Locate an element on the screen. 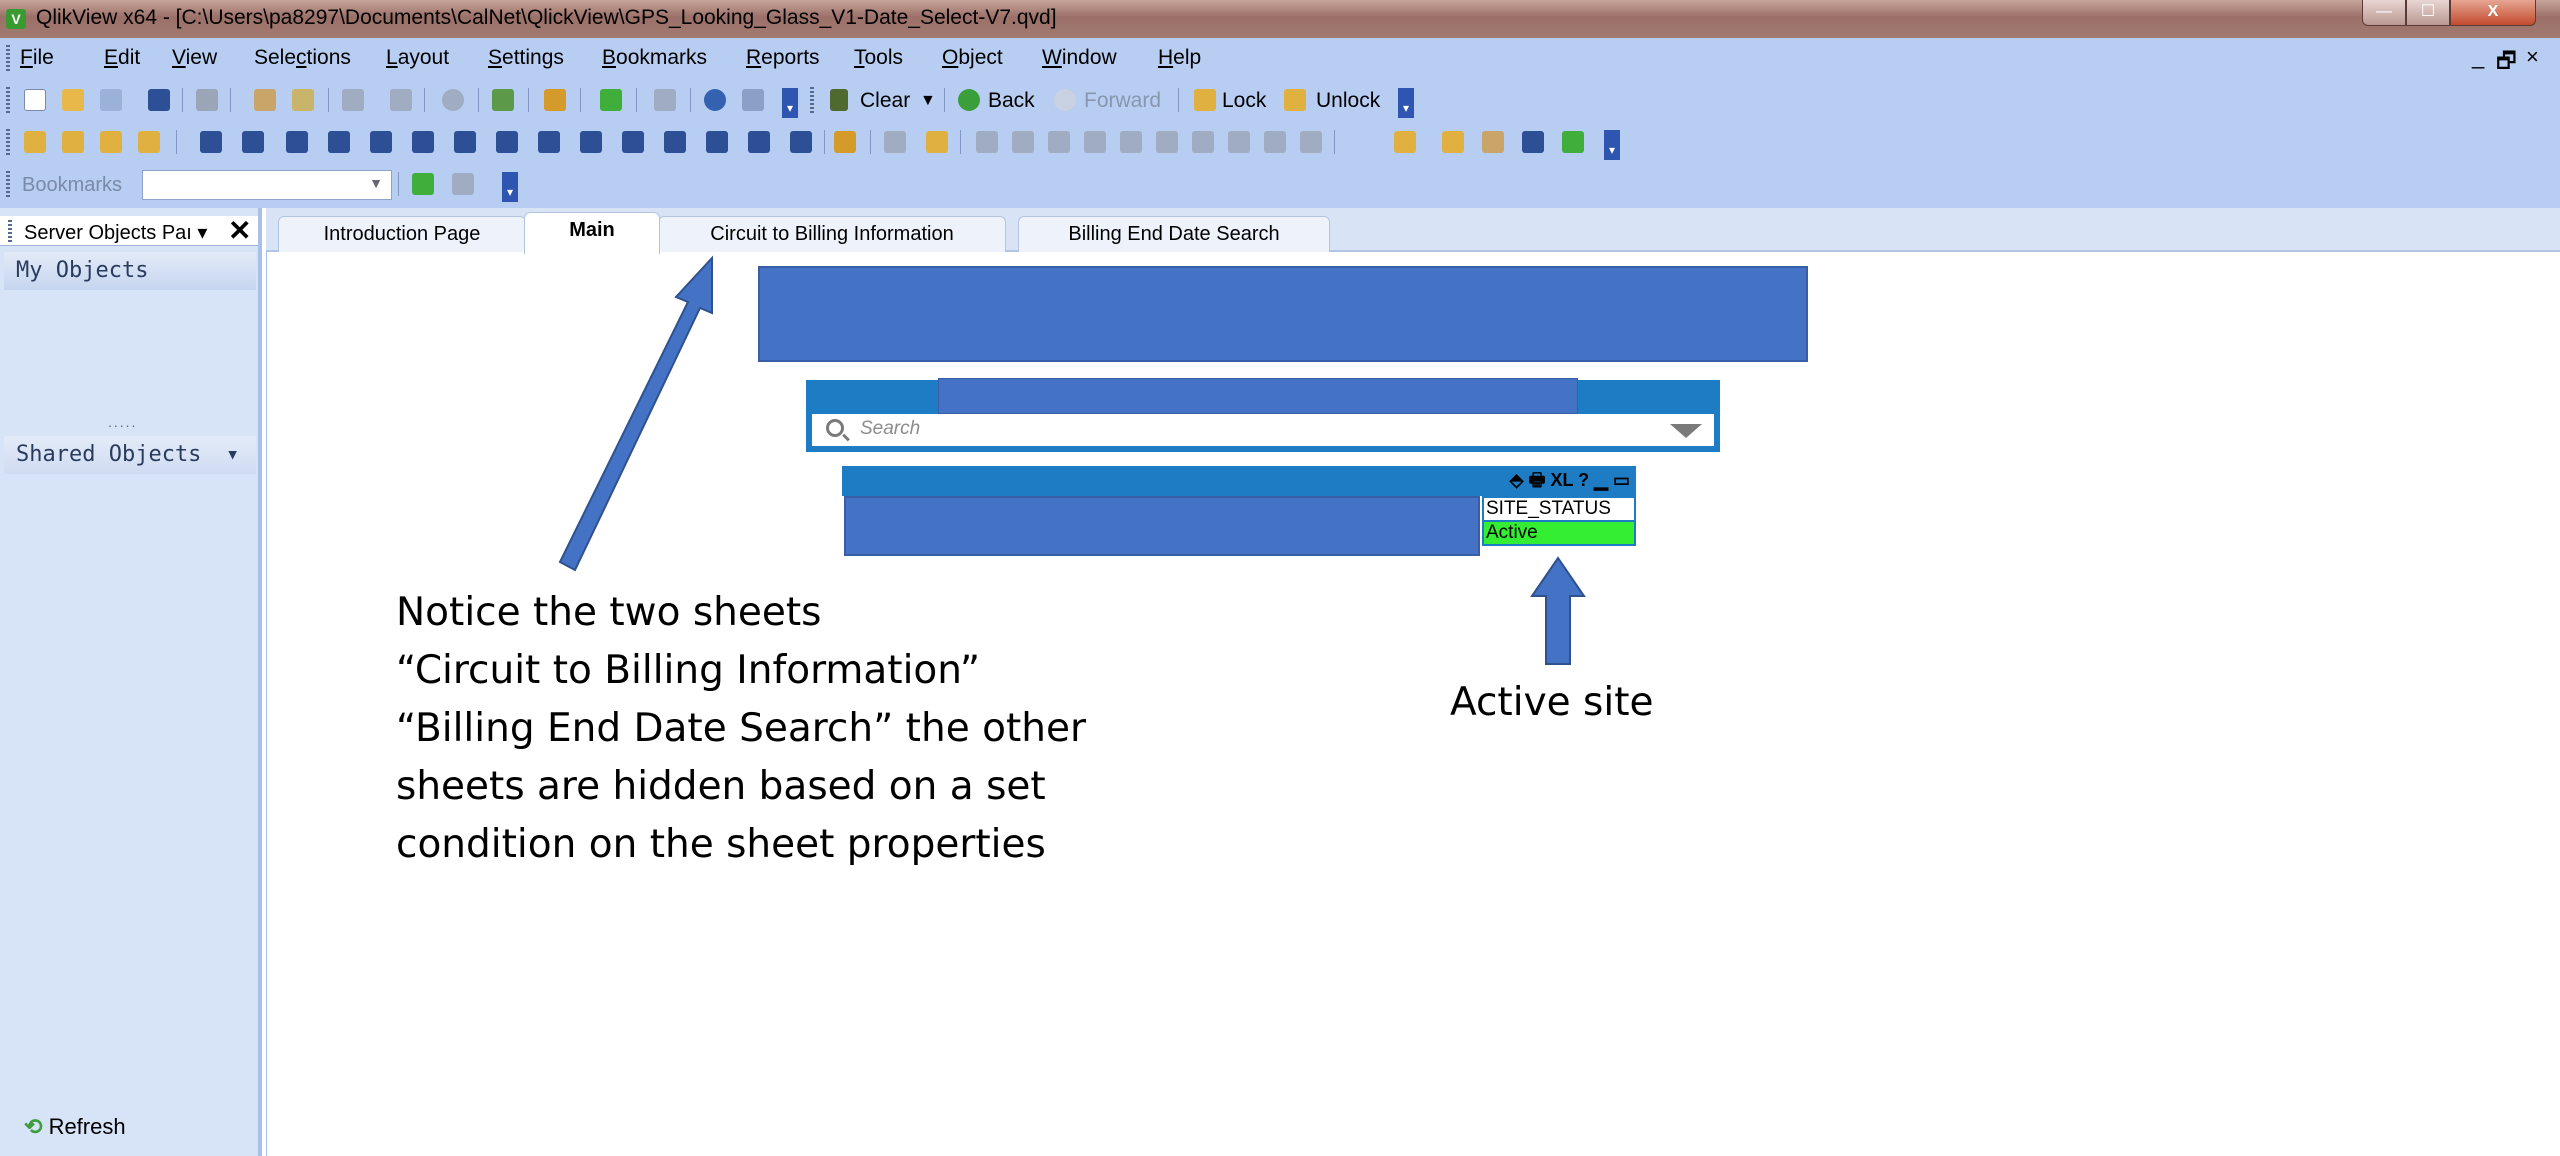 The image size is (2560, 1156). arrow-to-active-site is located at coordinates (1558, 610).